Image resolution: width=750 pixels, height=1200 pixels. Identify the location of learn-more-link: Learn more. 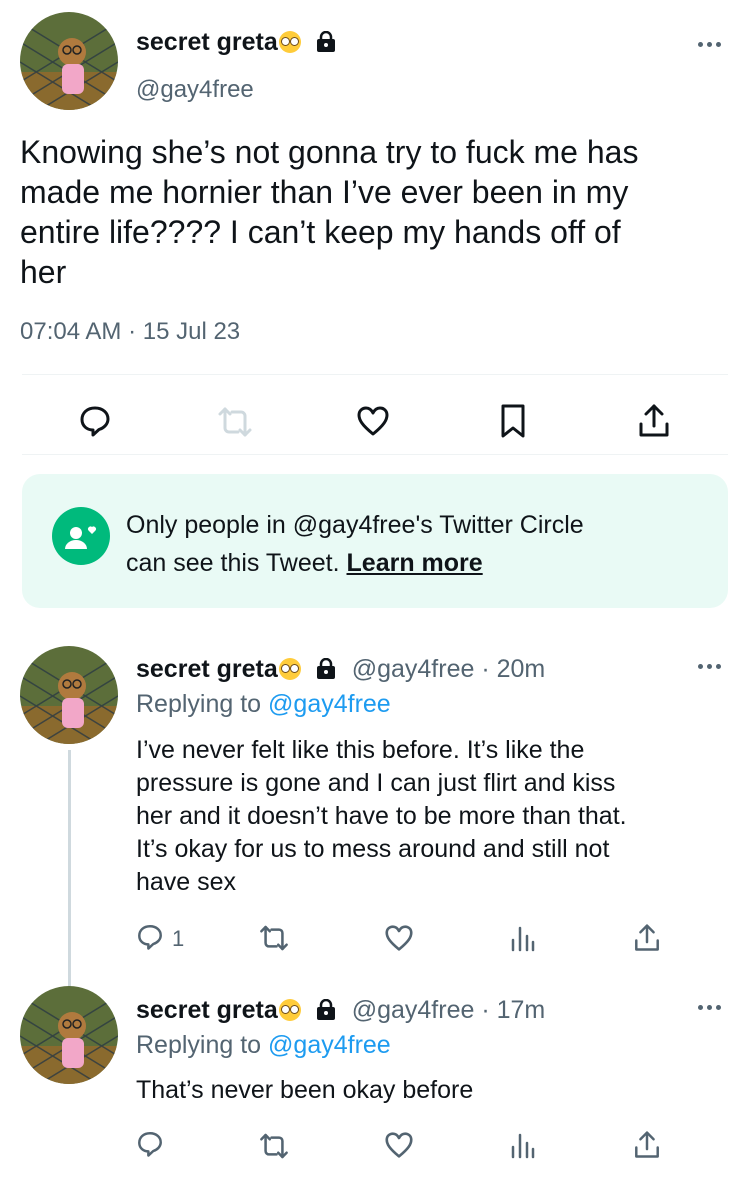
(415, 563).